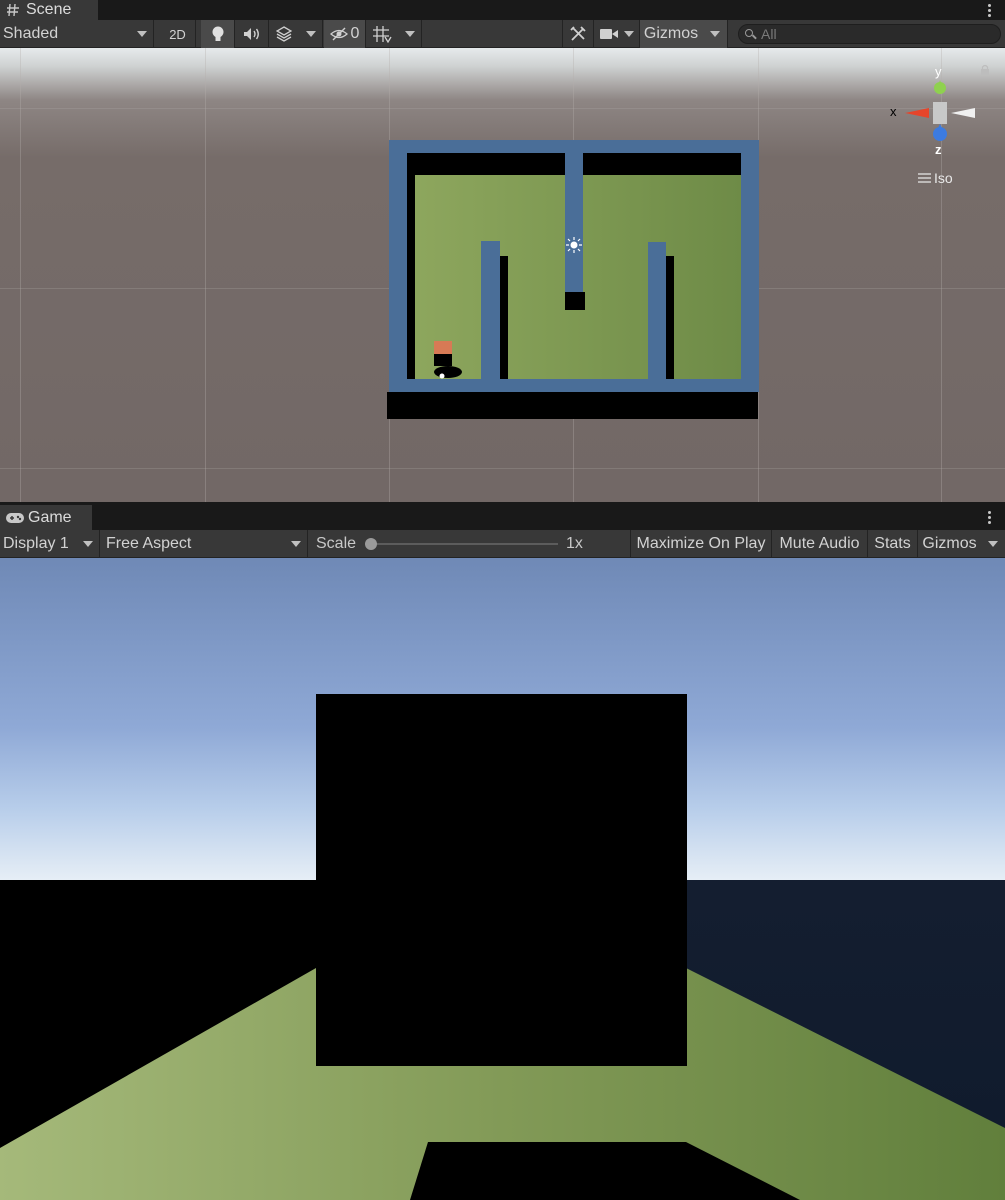  Describe the element at coordinates (31, 33) in the screenshot. I see `draw-mode-label: Shaded` at that location.